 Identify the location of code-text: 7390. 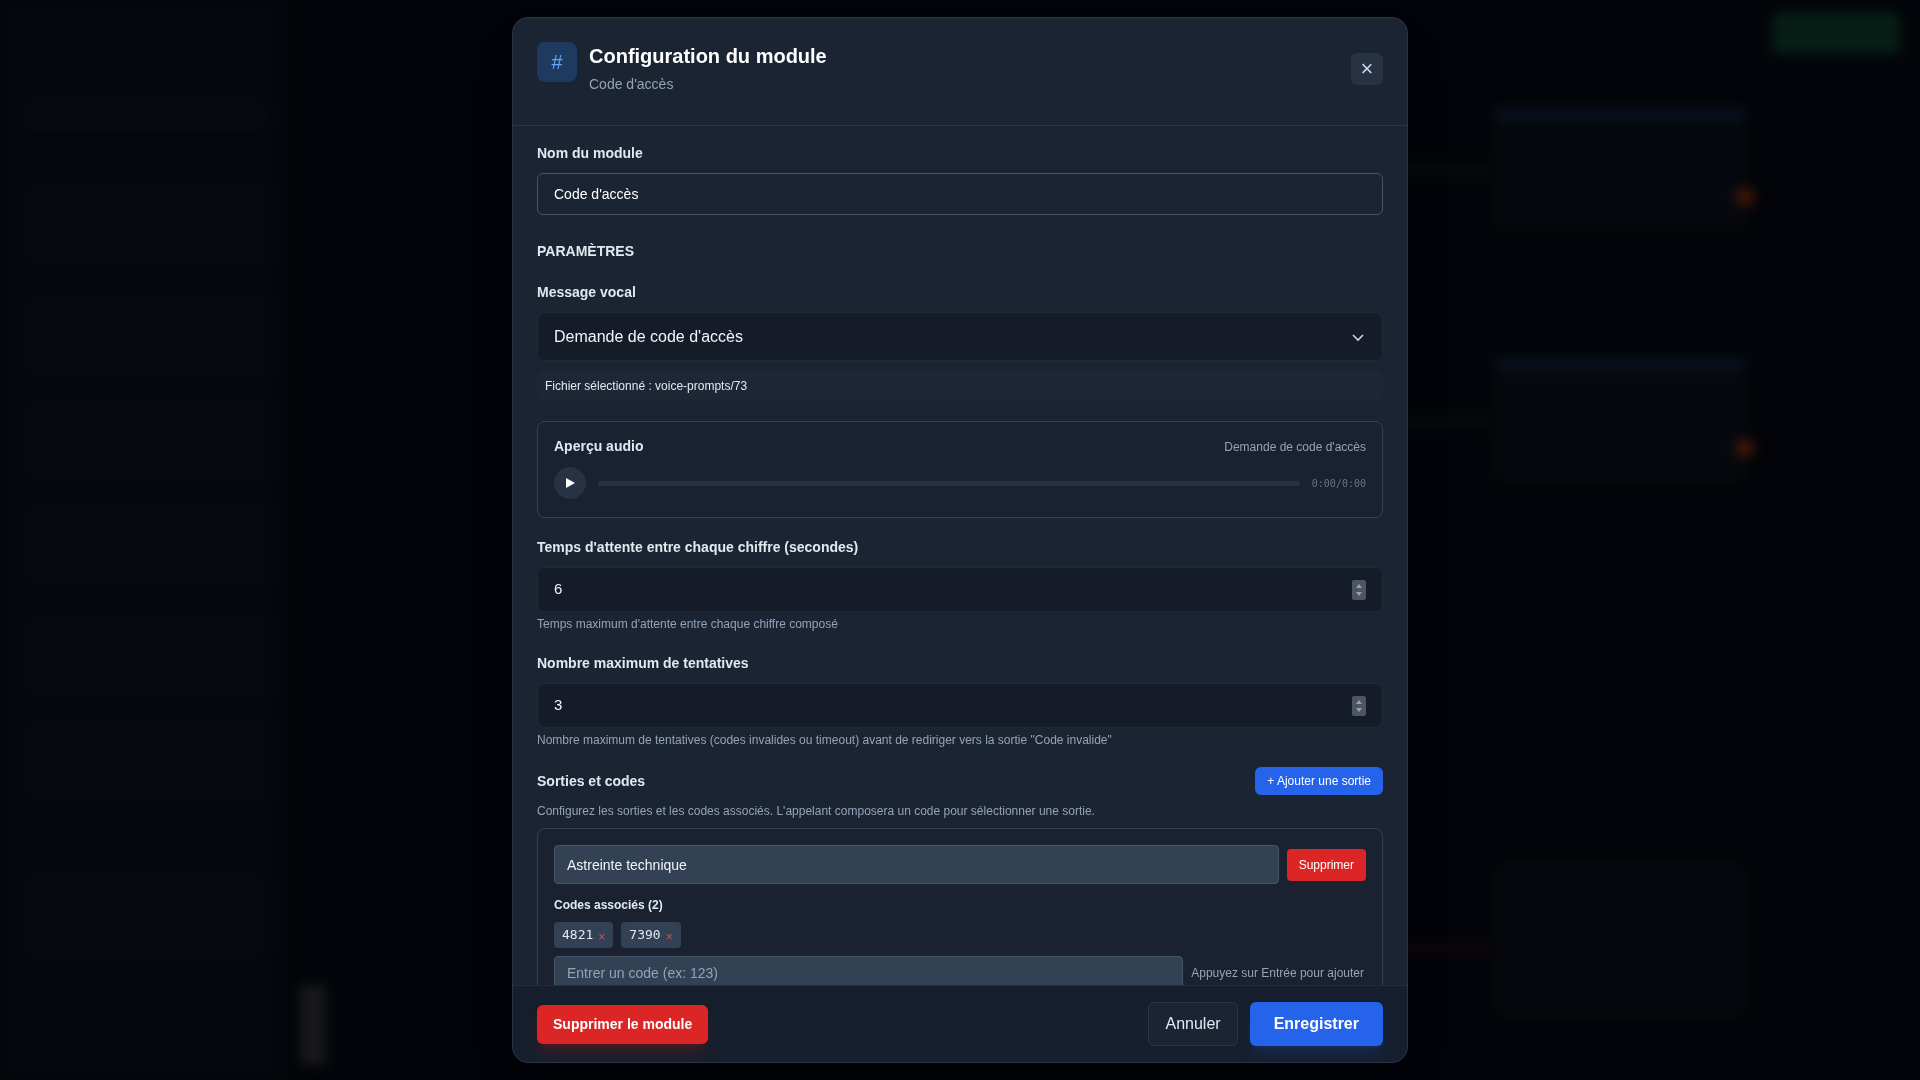
(645, 935).